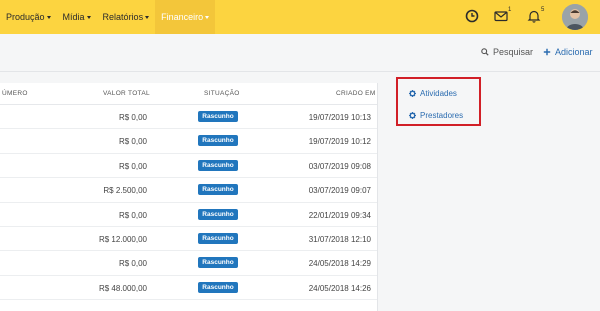 The image size is (600, 311). Describe the element at coordinates (356, 93) in the screenshot. I see `column-criado-em: CRIADO EM` at that location.